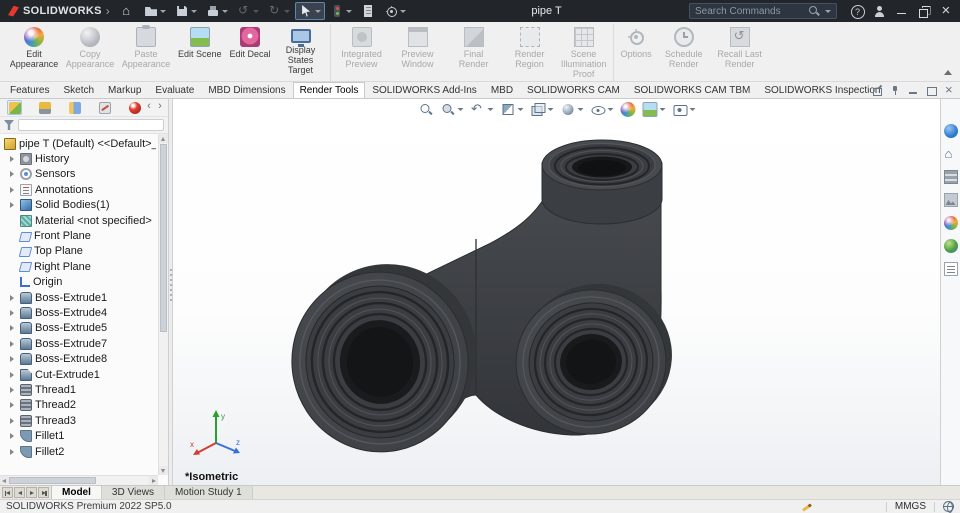 The image size is (960, 513). What do you see at coordinates (303, 52) in the screenshot?
I see `ribbon-button: Display States Target` at bounding box center [303, 52].